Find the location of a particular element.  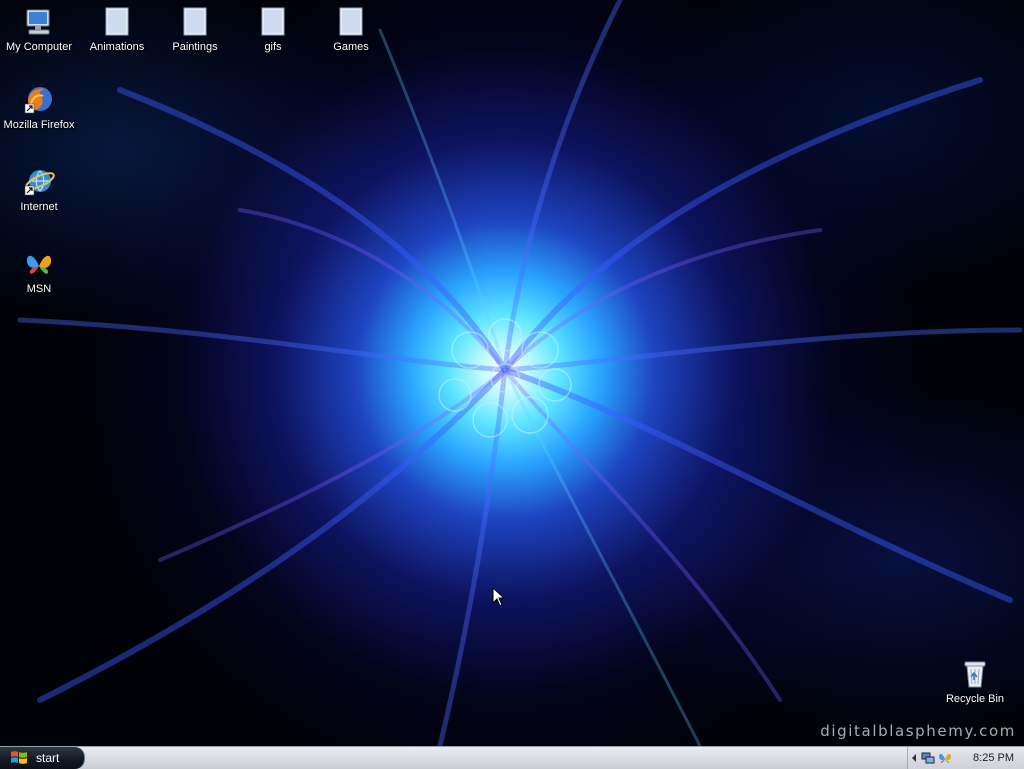

taskbar-clock: 8:25 PM is located at coordinates (993, 758).